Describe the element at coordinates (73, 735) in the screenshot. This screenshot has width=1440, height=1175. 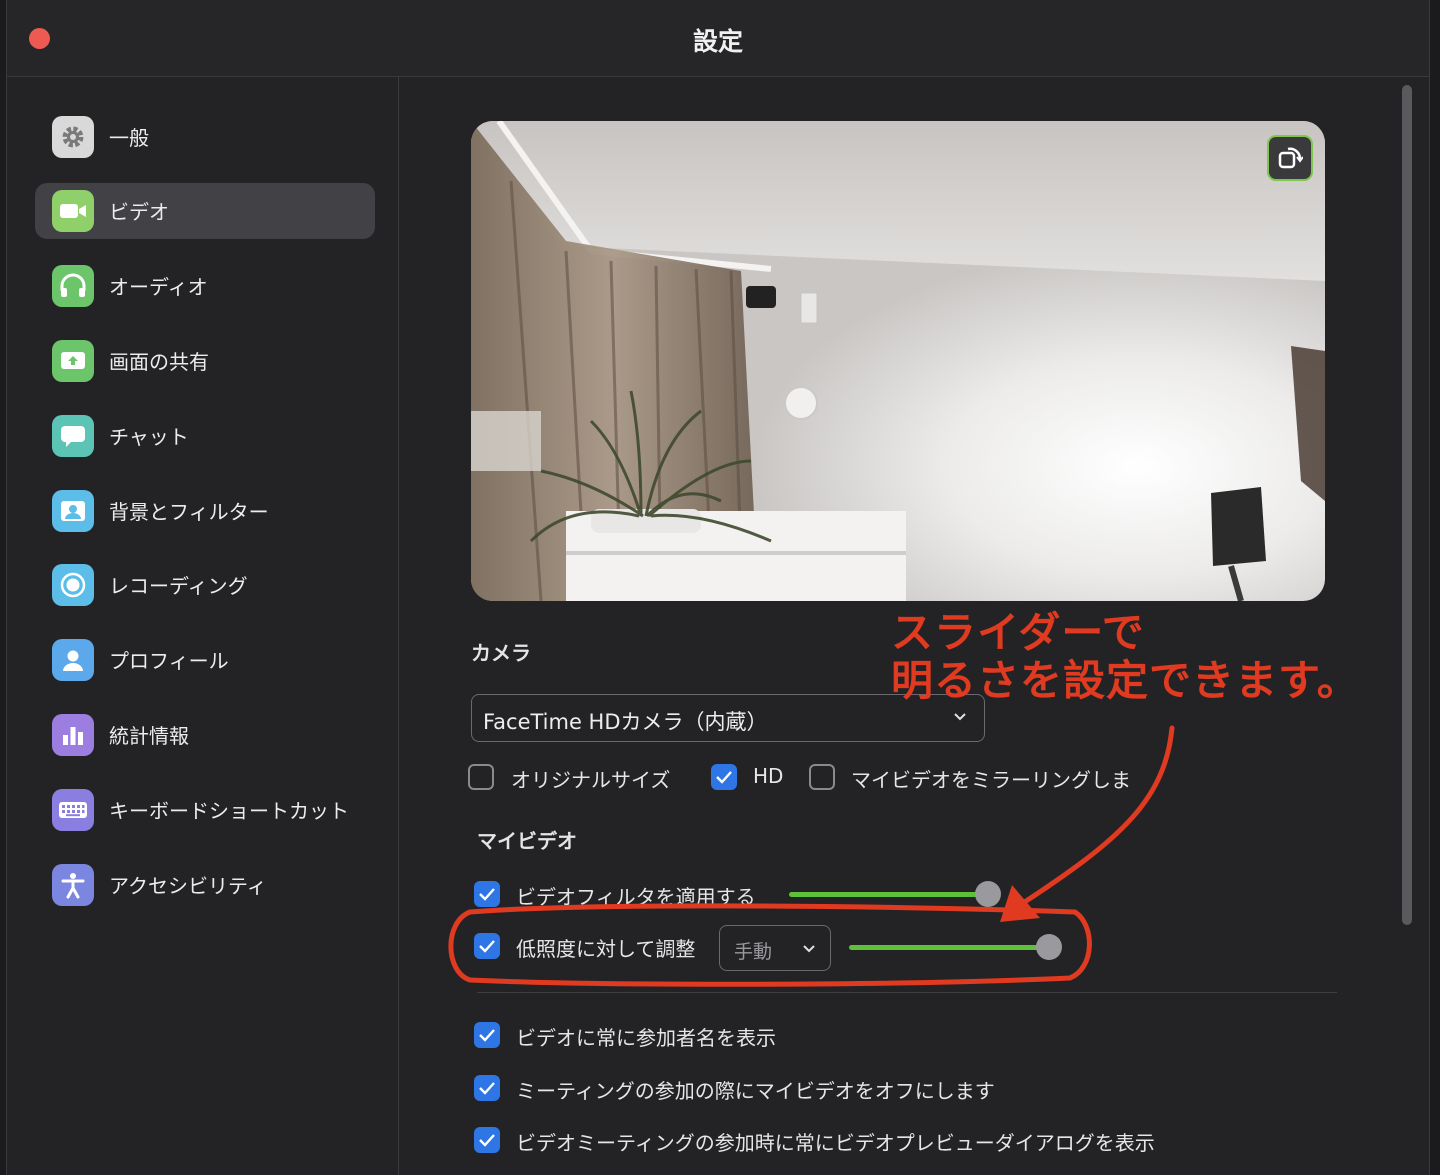
I see `bar-chart-icon` at that location.